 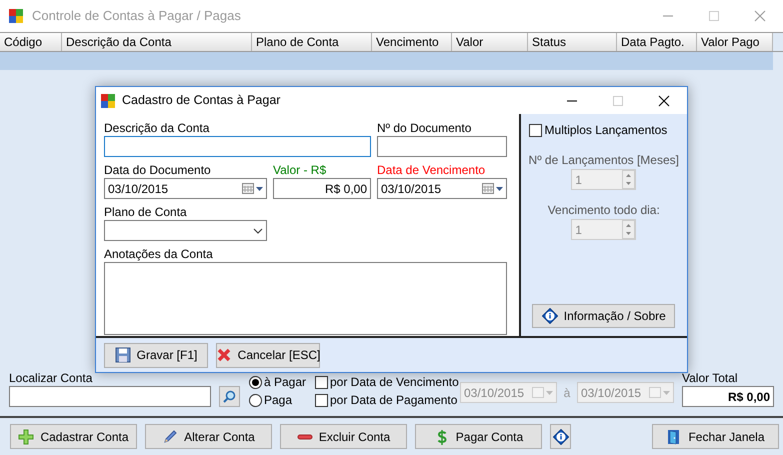 I want to click on option-label: Paga, so click(x=278, y=400).